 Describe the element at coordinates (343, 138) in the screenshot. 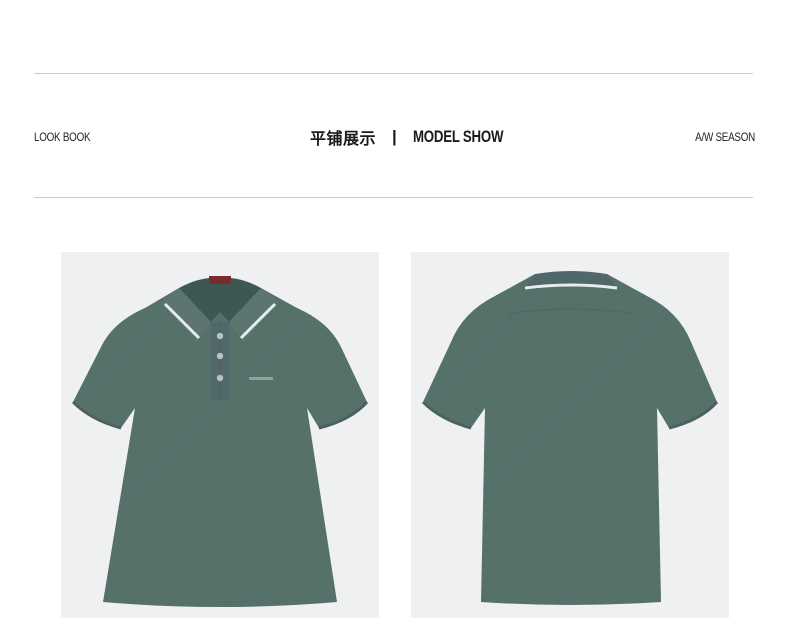

I see `title-chinese: 平铺展示` at that location.